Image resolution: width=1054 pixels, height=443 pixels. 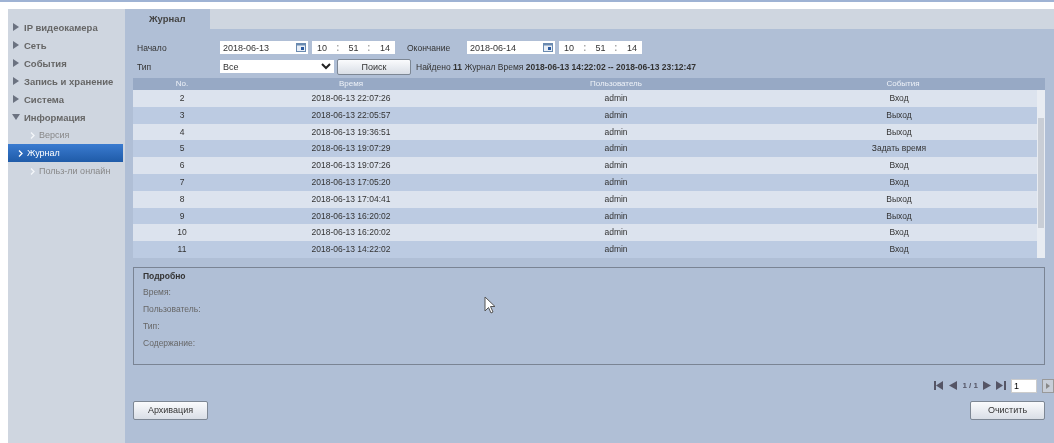 I want to click on table-cell-text: 2018-06-13 19:07:29, so click(x=351, y=149).